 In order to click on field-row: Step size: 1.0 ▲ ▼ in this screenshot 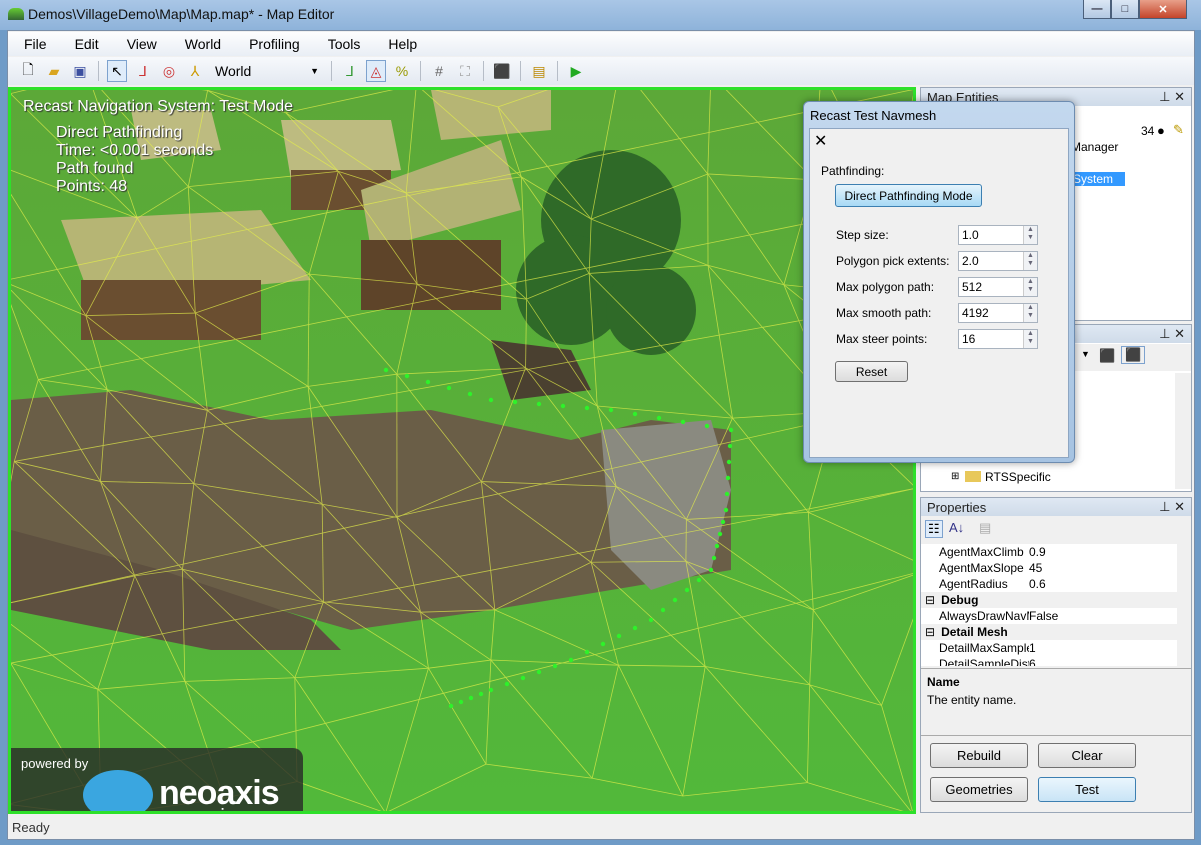, I will do `click(937, 235)`.